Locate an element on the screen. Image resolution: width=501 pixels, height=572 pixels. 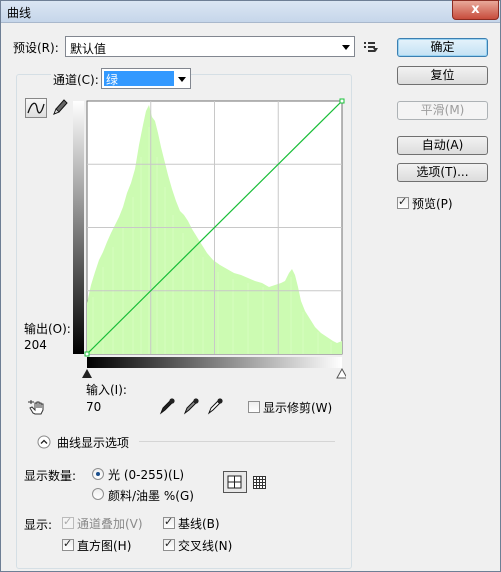
smooth-button: 平滑(M) is located at coordinates (442, 110).